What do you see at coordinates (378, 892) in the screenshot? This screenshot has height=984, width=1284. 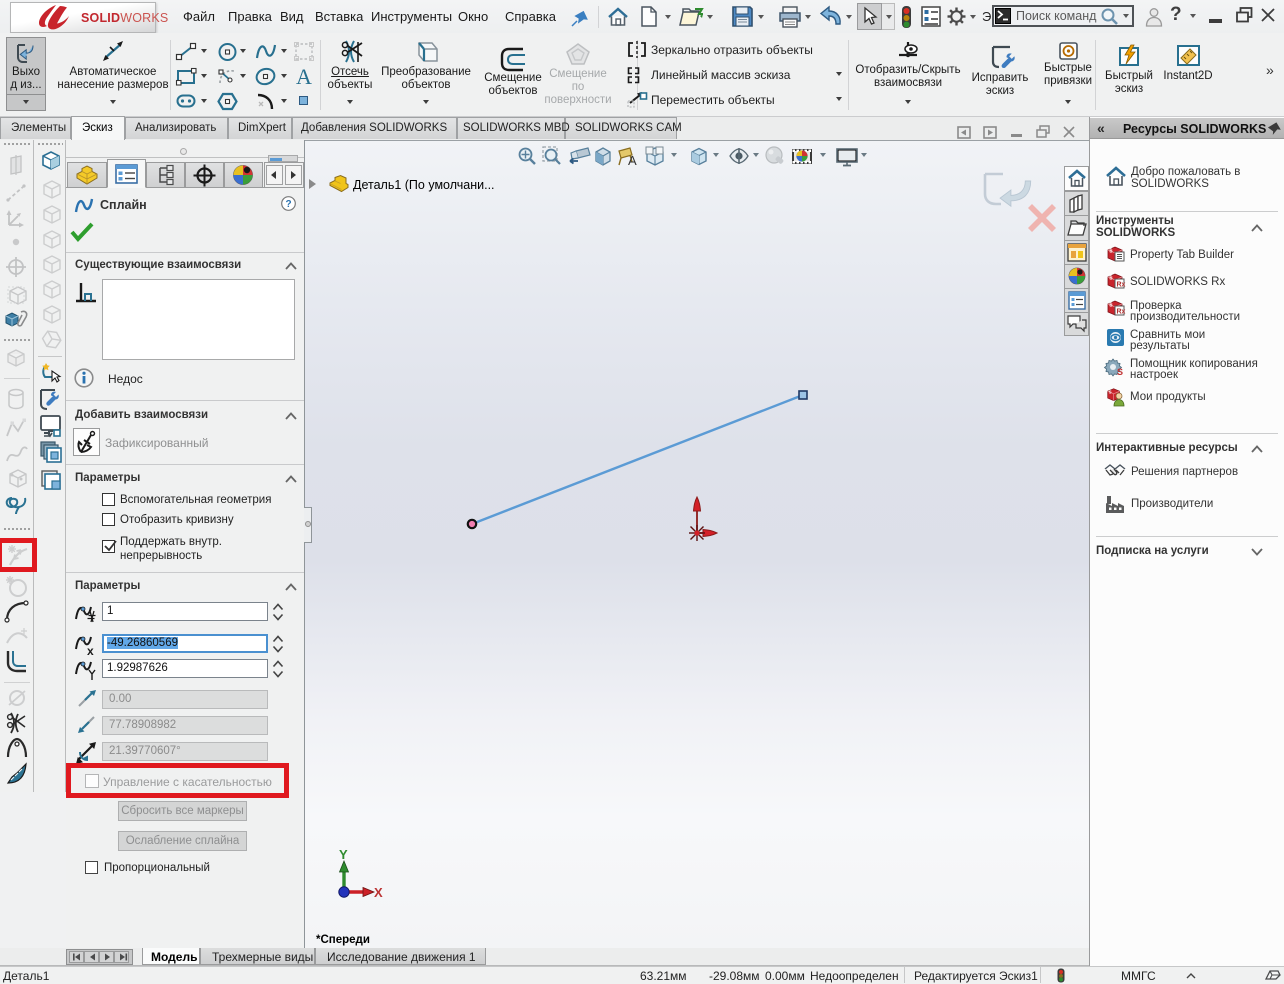 I see `svg-text: X` at bounding box center [378, 892].